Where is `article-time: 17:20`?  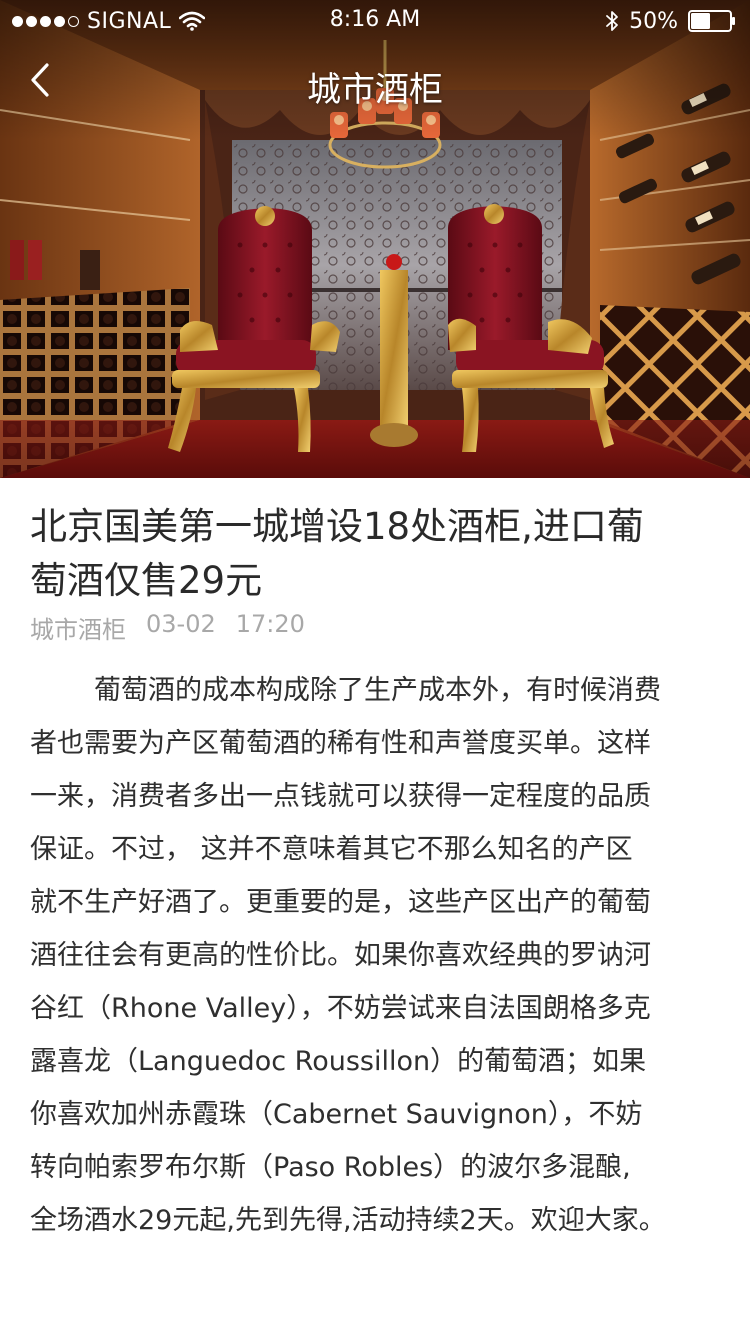
article-time: 17:20 is located at coordinates (270, 624).